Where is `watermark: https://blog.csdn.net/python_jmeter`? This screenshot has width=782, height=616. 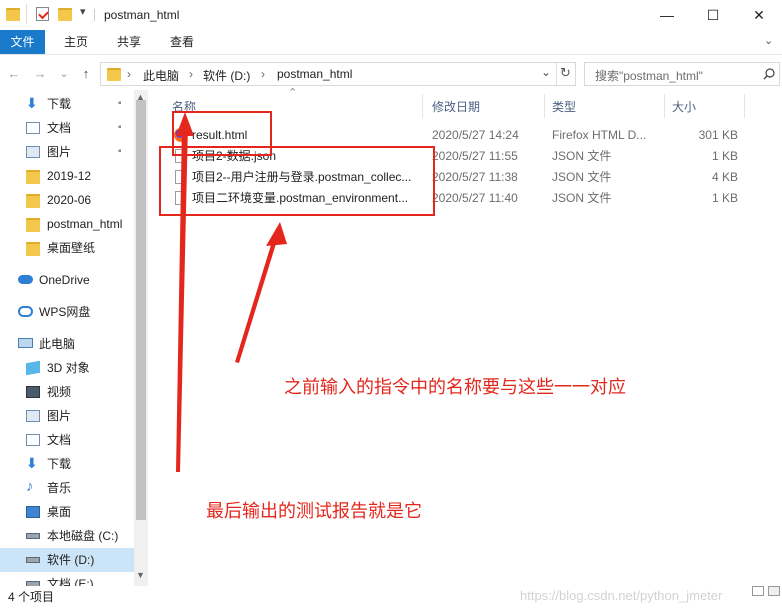 watermark: https://blog.csdn.net/python_jmeter is located at coordinates (621, 595).